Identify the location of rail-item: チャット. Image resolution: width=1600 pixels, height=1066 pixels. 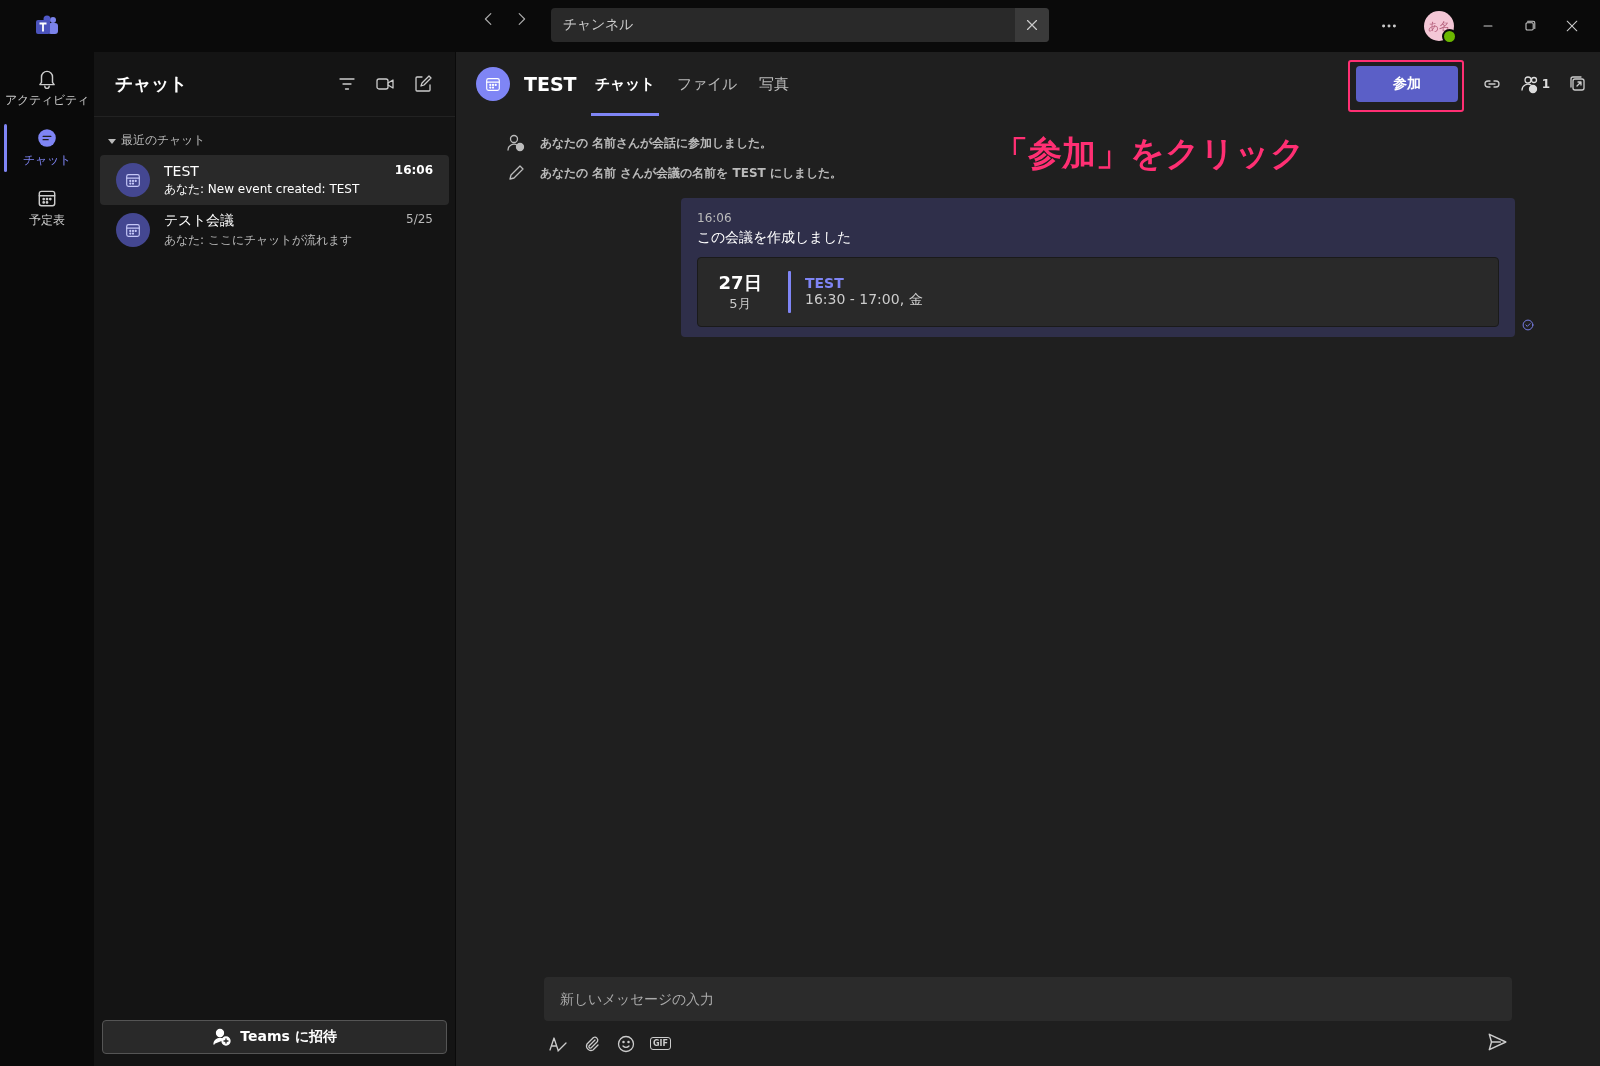
(47, 148).